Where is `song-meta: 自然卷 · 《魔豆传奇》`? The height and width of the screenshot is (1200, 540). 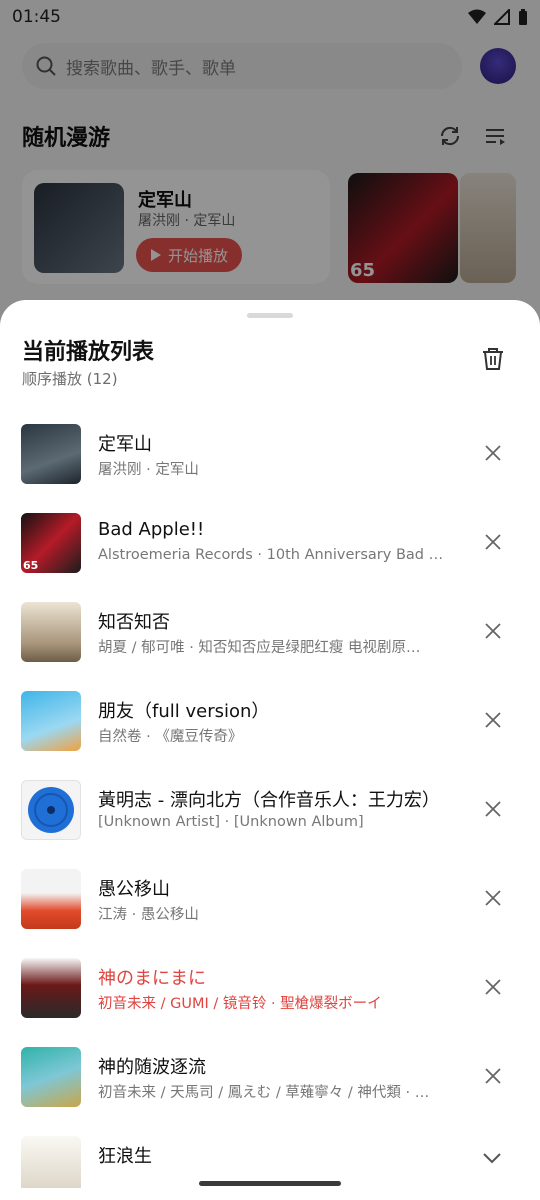
song-meta: 自然卷 · 《魔豆传奇》 is located at coordinates (170, 737).